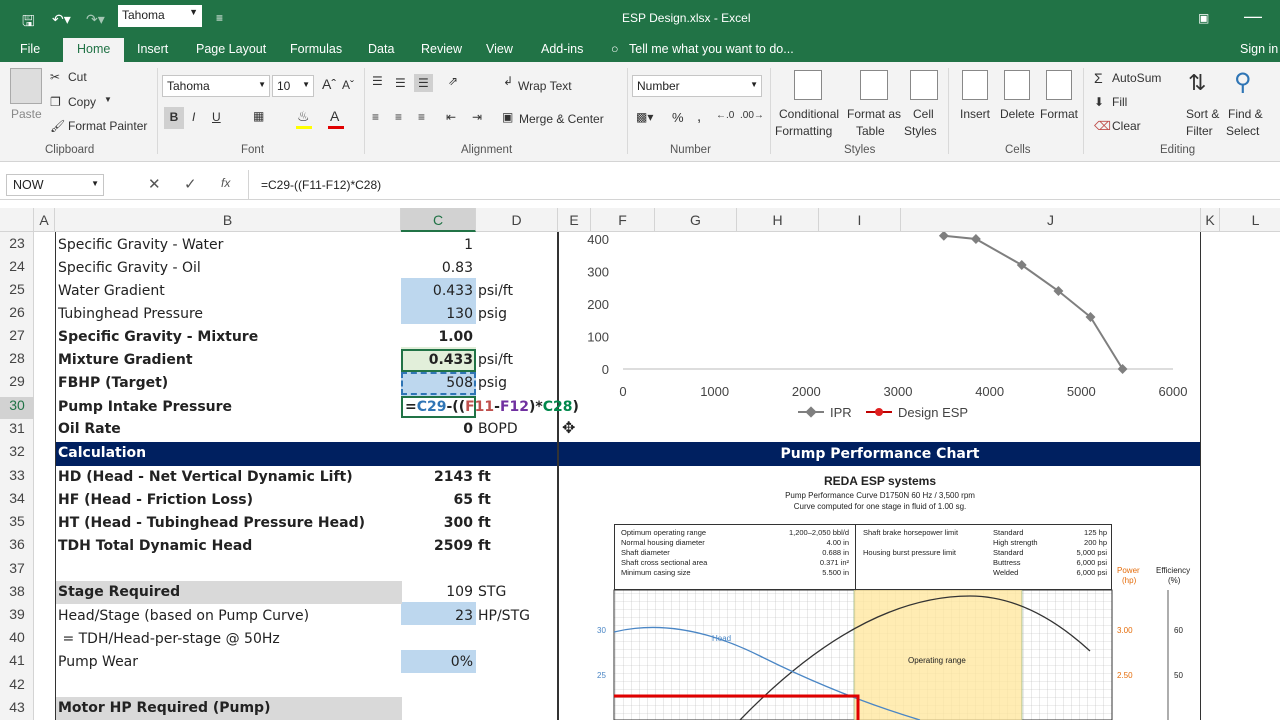 This screenshot has width=1280, height=720. What do you see at coordinates (225, 183) in the screenshot?
I see `insert-function-button: fx` at bounding box center [225, 183].